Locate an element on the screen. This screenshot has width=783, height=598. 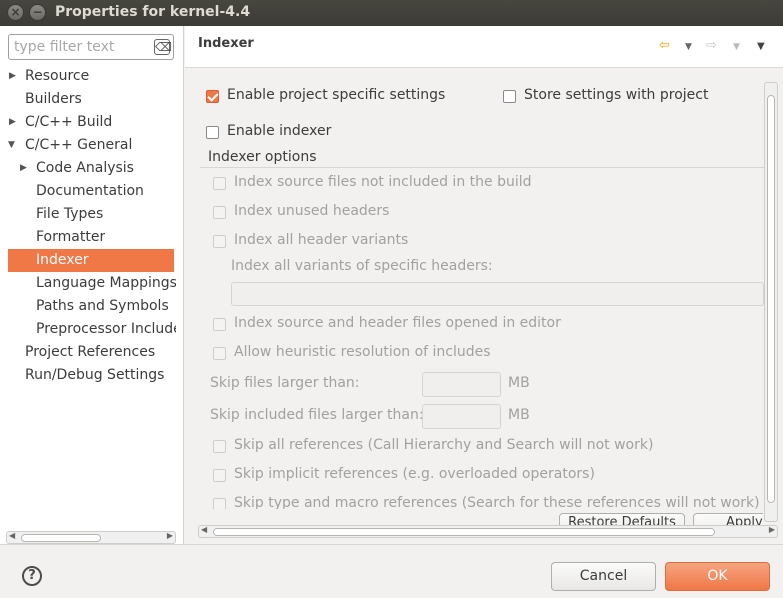
page-buttons-clip: Restore Defaults Apply is located at coordinates (659, 519).